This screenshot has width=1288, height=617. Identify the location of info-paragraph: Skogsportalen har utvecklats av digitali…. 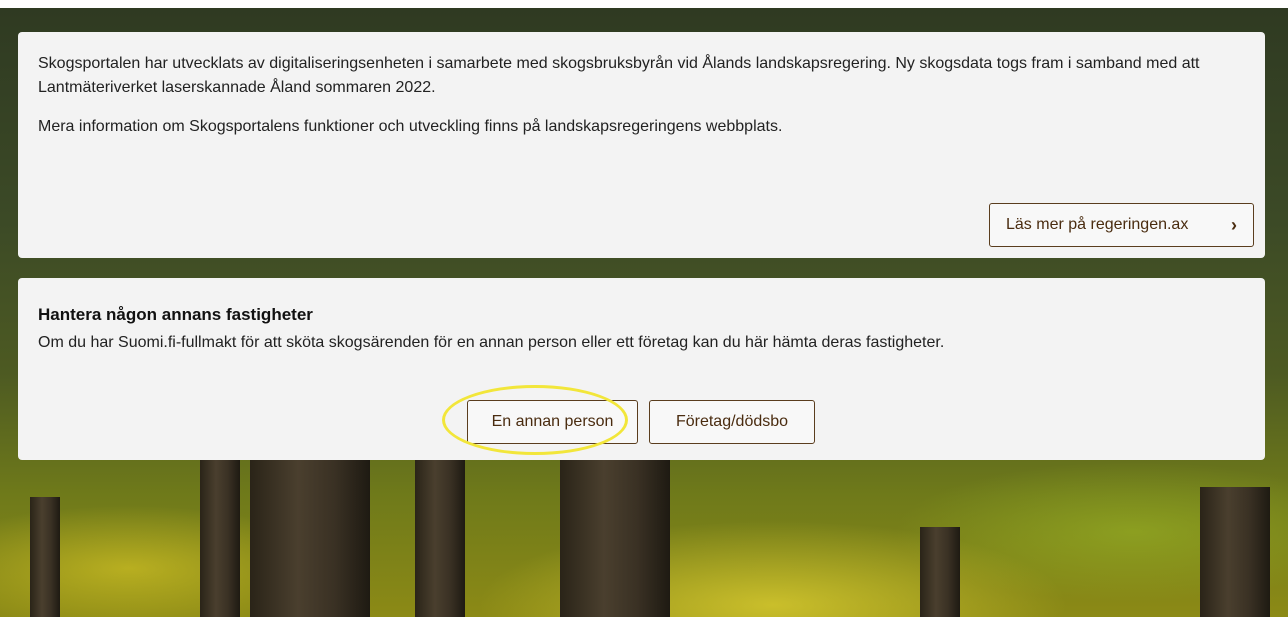
(619, 75).